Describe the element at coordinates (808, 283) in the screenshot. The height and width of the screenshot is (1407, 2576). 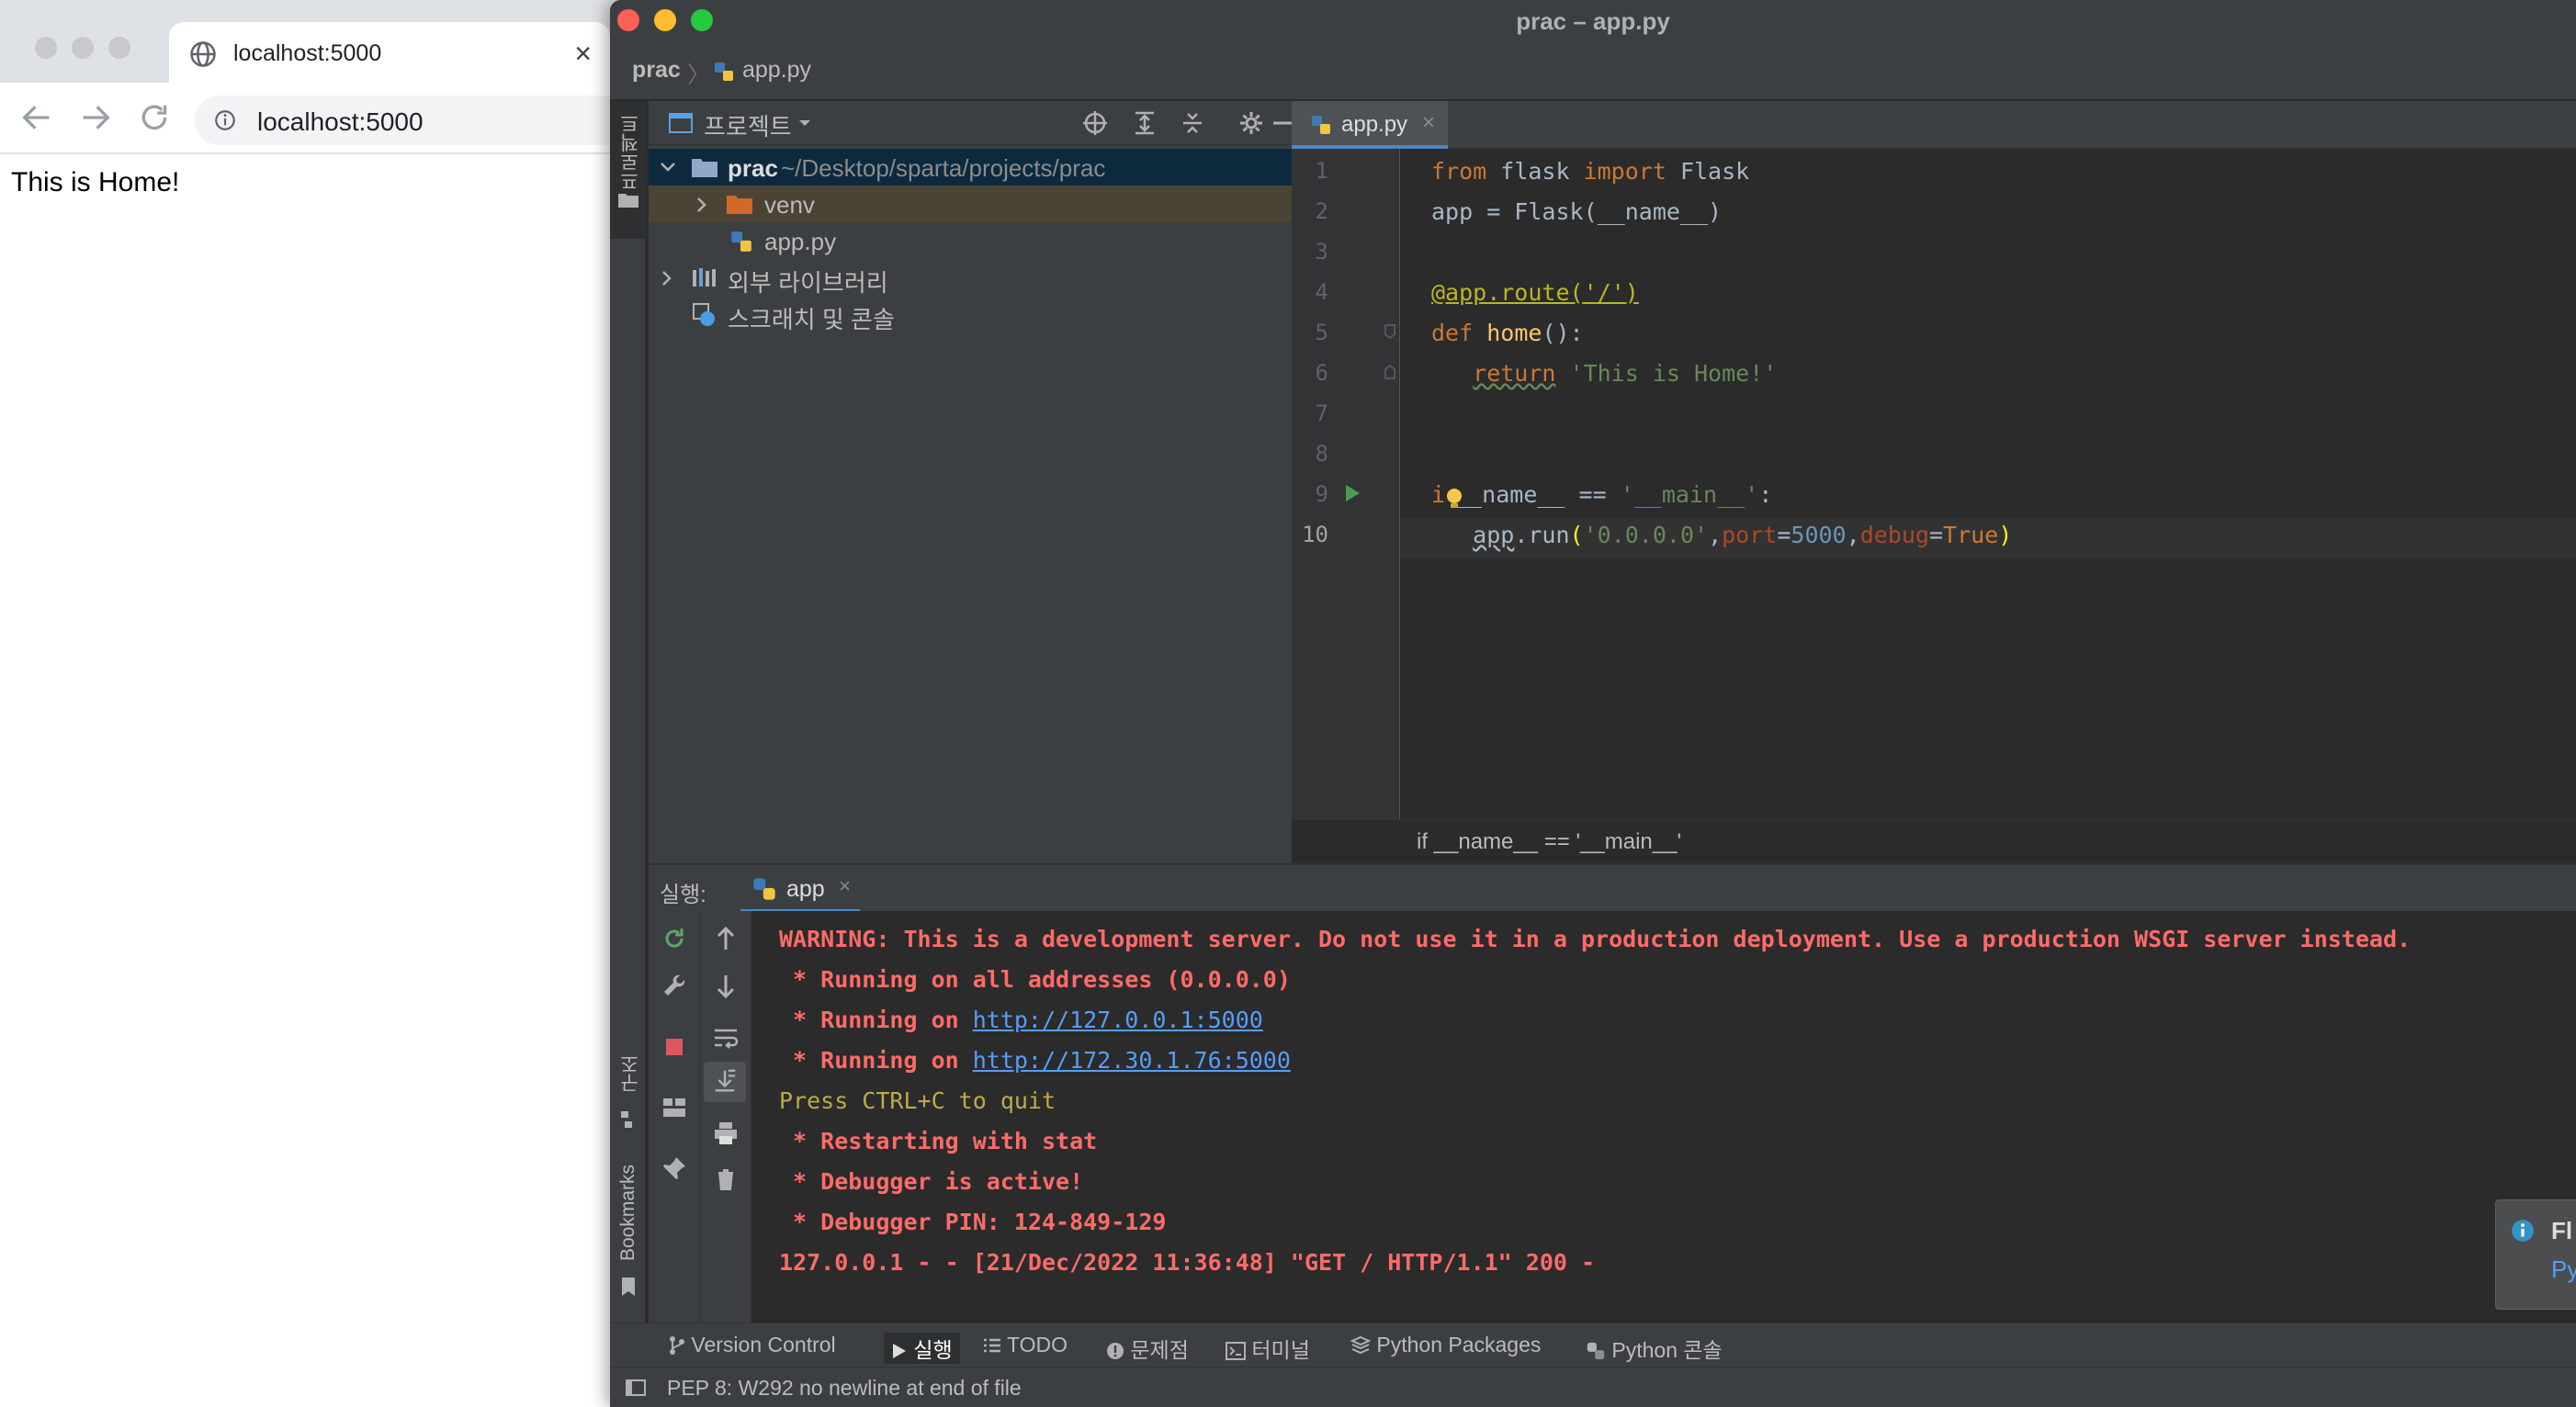
I see `tree-item-label: 외부 라이브러리` at that location.